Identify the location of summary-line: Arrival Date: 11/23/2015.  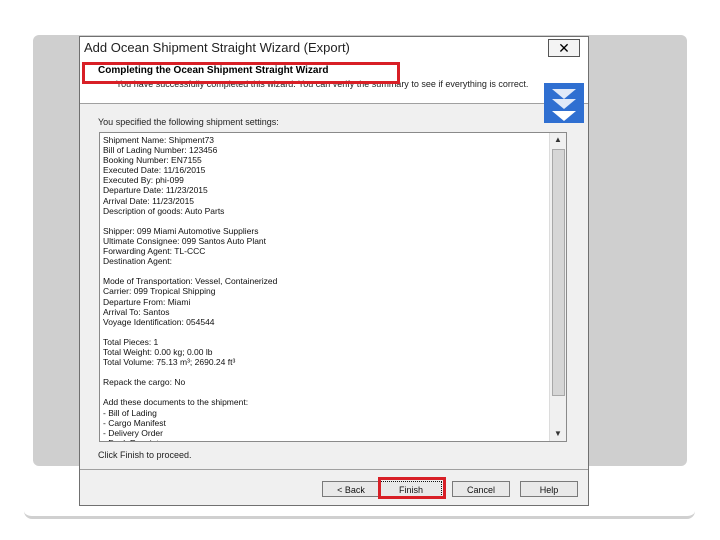
(149, 200).